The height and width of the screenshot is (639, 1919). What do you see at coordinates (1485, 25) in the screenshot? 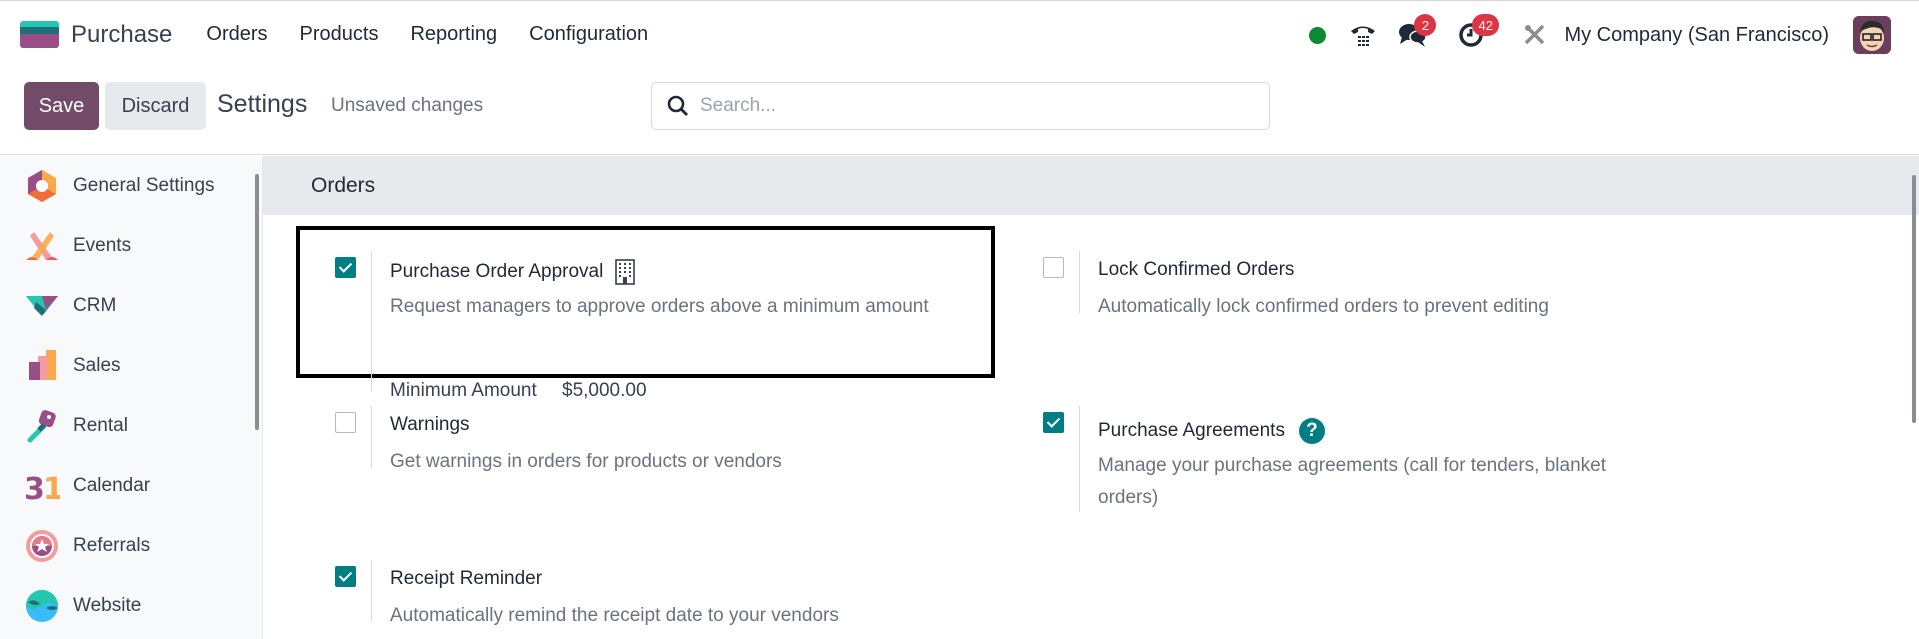
I see `activities-badge: 42` at bounding box center [1485, 25].